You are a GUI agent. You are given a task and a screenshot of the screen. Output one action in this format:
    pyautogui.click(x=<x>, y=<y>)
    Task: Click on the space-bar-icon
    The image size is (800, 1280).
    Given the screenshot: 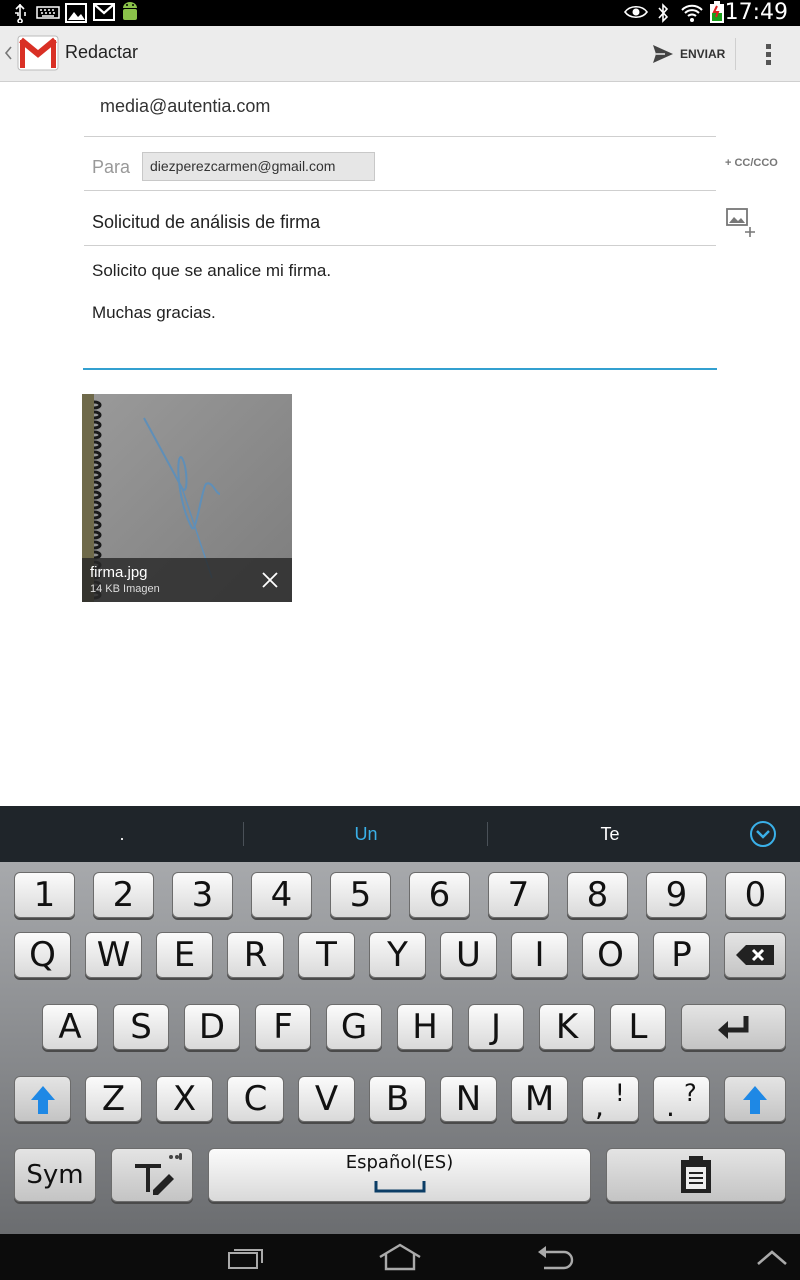 What is the action you would take?
    pyautogui.click(x=400, y=1187)
    